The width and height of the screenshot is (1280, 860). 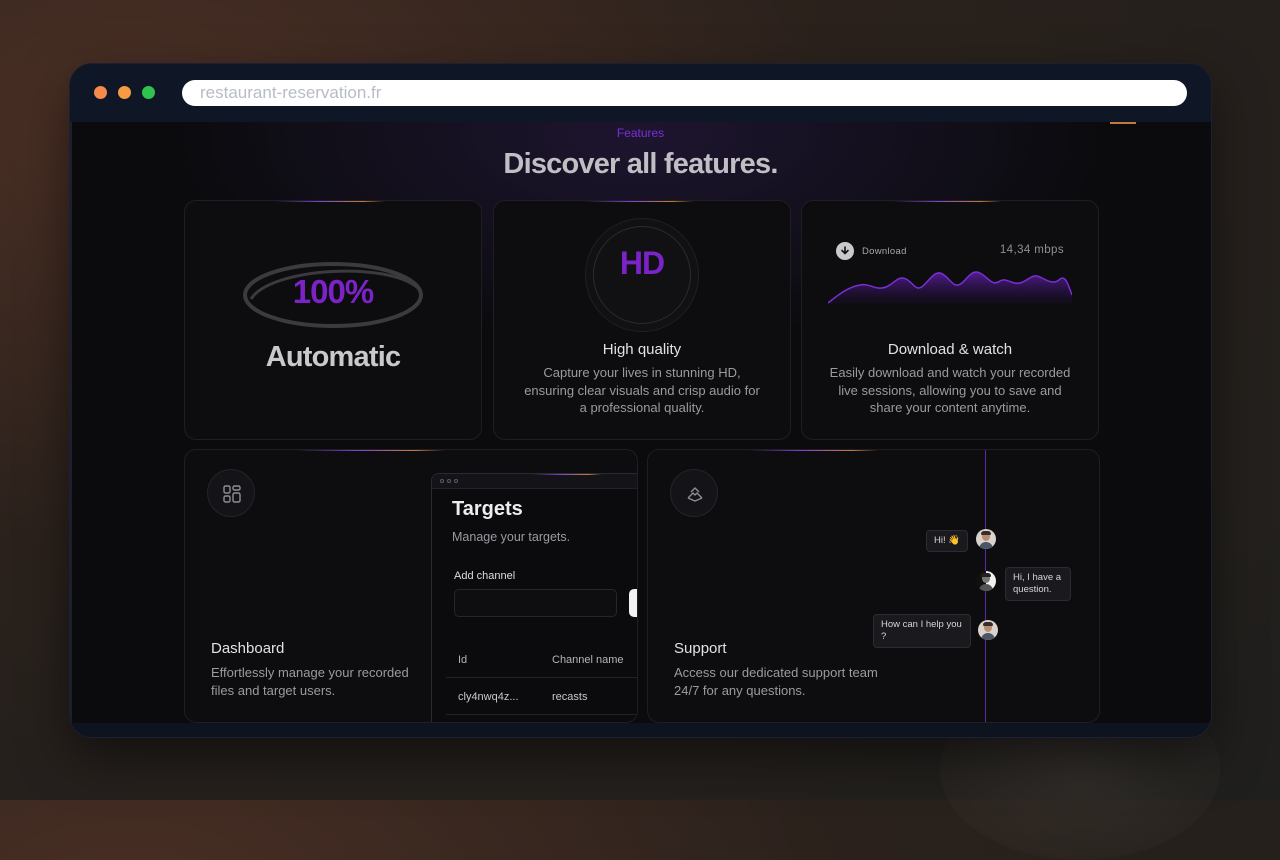 What do you see at coordinates (570, 697) in the screenshot?
I see `table-cell-channel: recasts` at bounding box center [570, 697].